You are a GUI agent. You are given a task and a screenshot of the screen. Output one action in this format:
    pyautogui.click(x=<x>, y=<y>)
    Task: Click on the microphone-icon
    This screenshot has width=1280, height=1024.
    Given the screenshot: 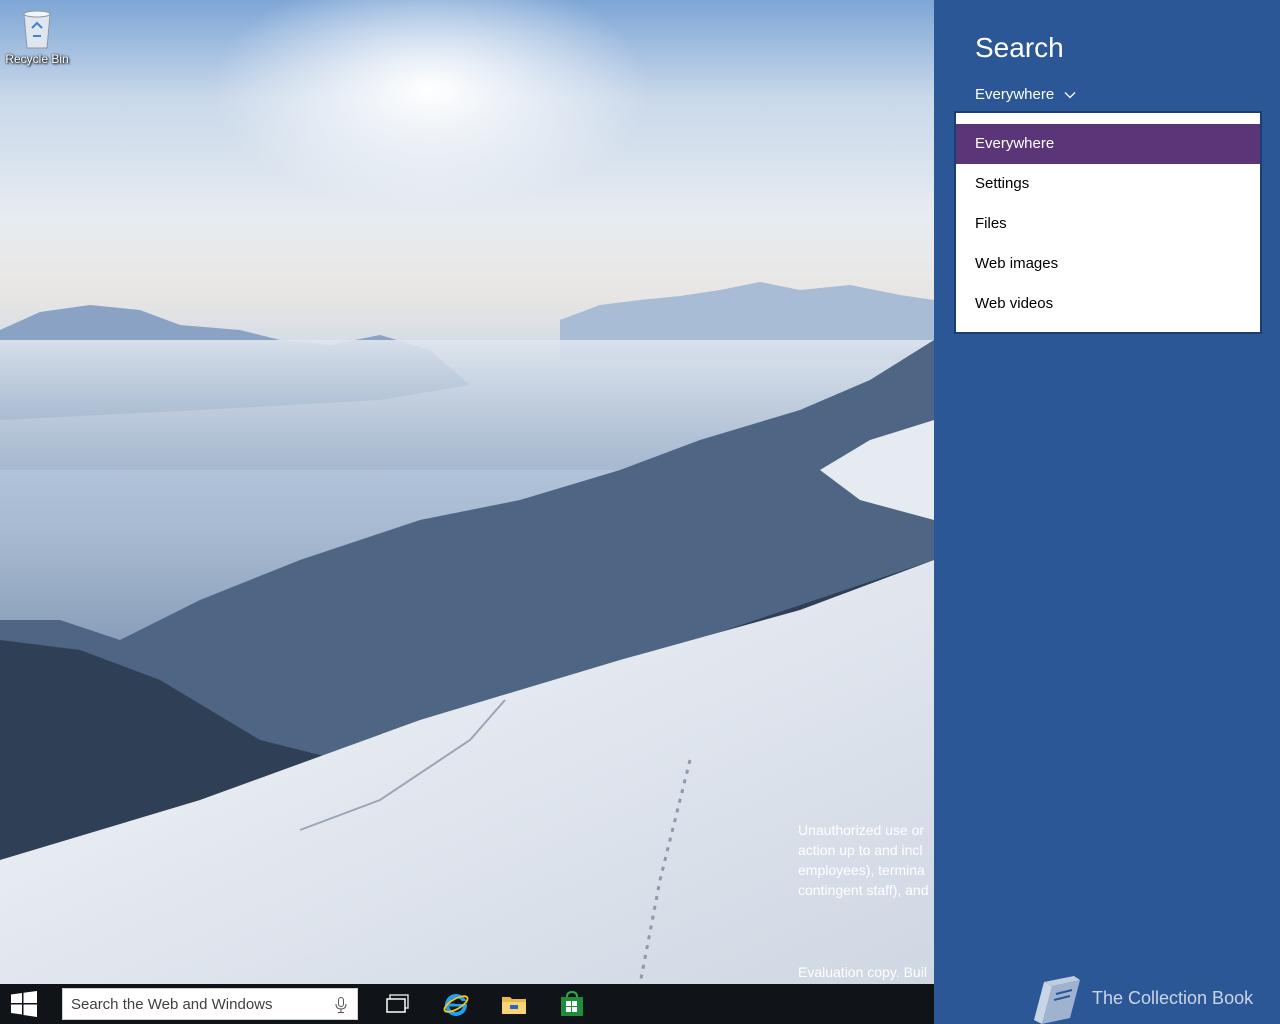 What is the action you would take?
    pyautogui.click(x=341, y=1005)
    